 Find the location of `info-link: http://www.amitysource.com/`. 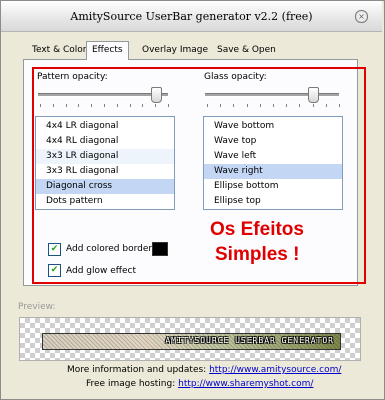

info-link: http://www.amitysource.com/ is located at coordinates (275, 370).